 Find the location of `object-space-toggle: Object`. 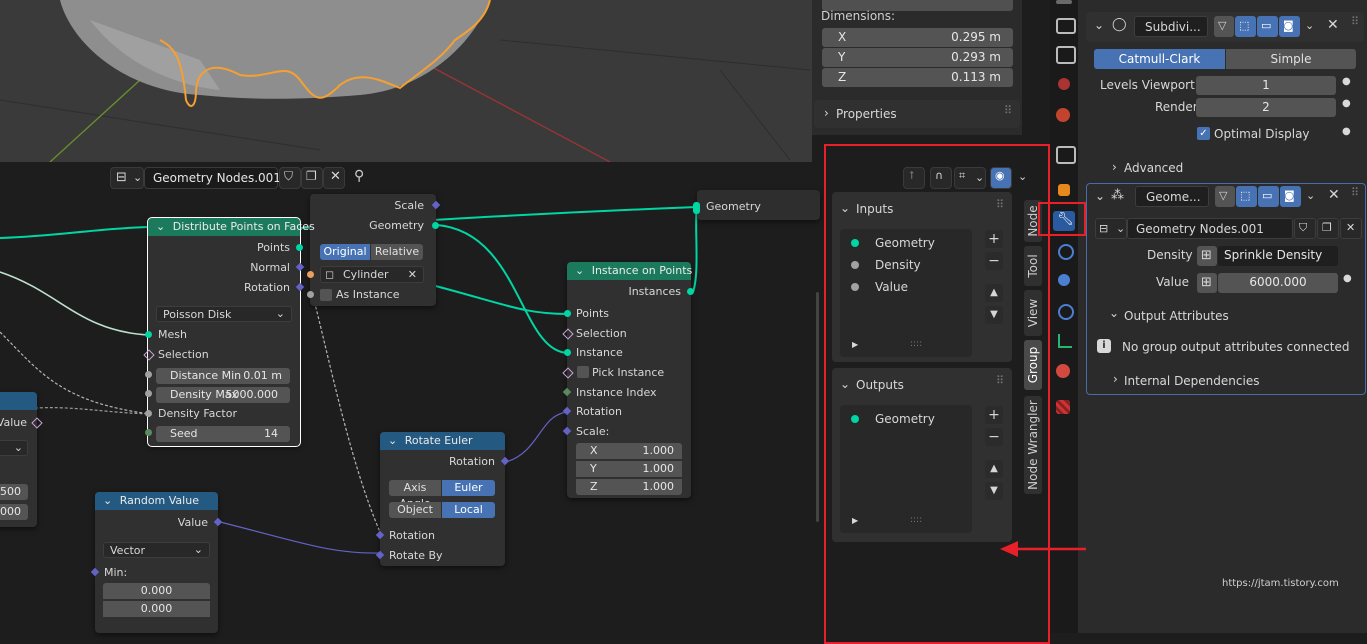

object-space-toggle: Object is located at coordinates (415, 510).